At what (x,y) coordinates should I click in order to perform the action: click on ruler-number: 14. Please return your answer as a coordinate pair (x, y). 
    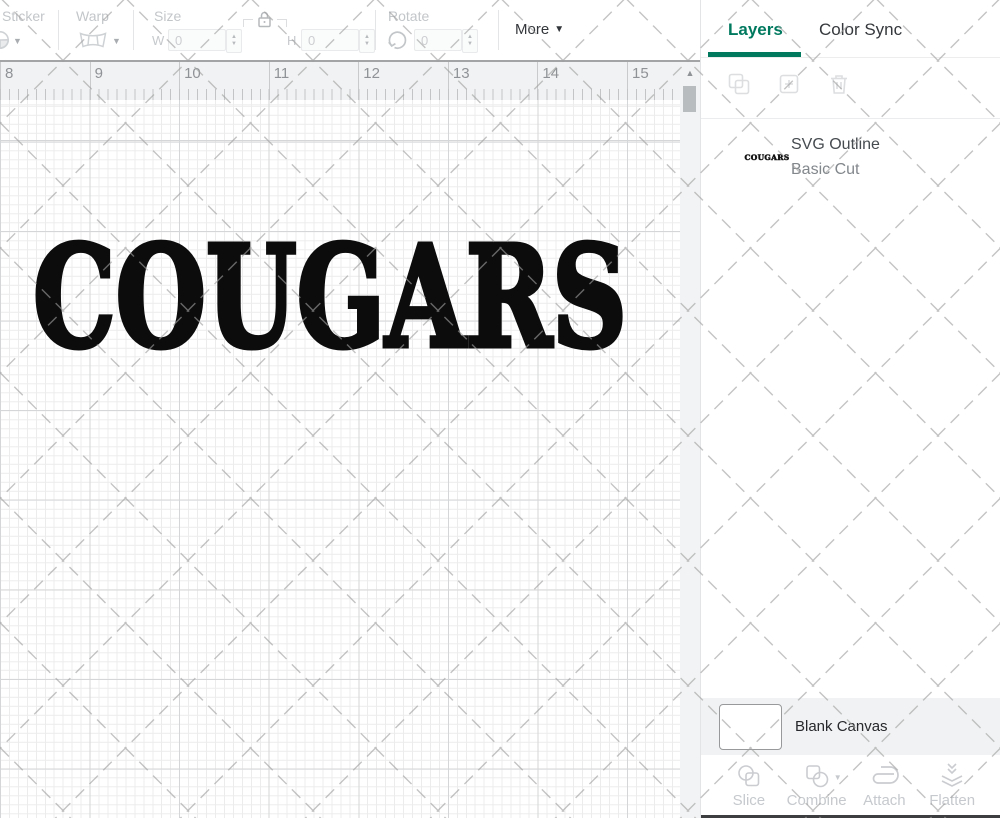
    Looking at the image, I should click on (551, 73).